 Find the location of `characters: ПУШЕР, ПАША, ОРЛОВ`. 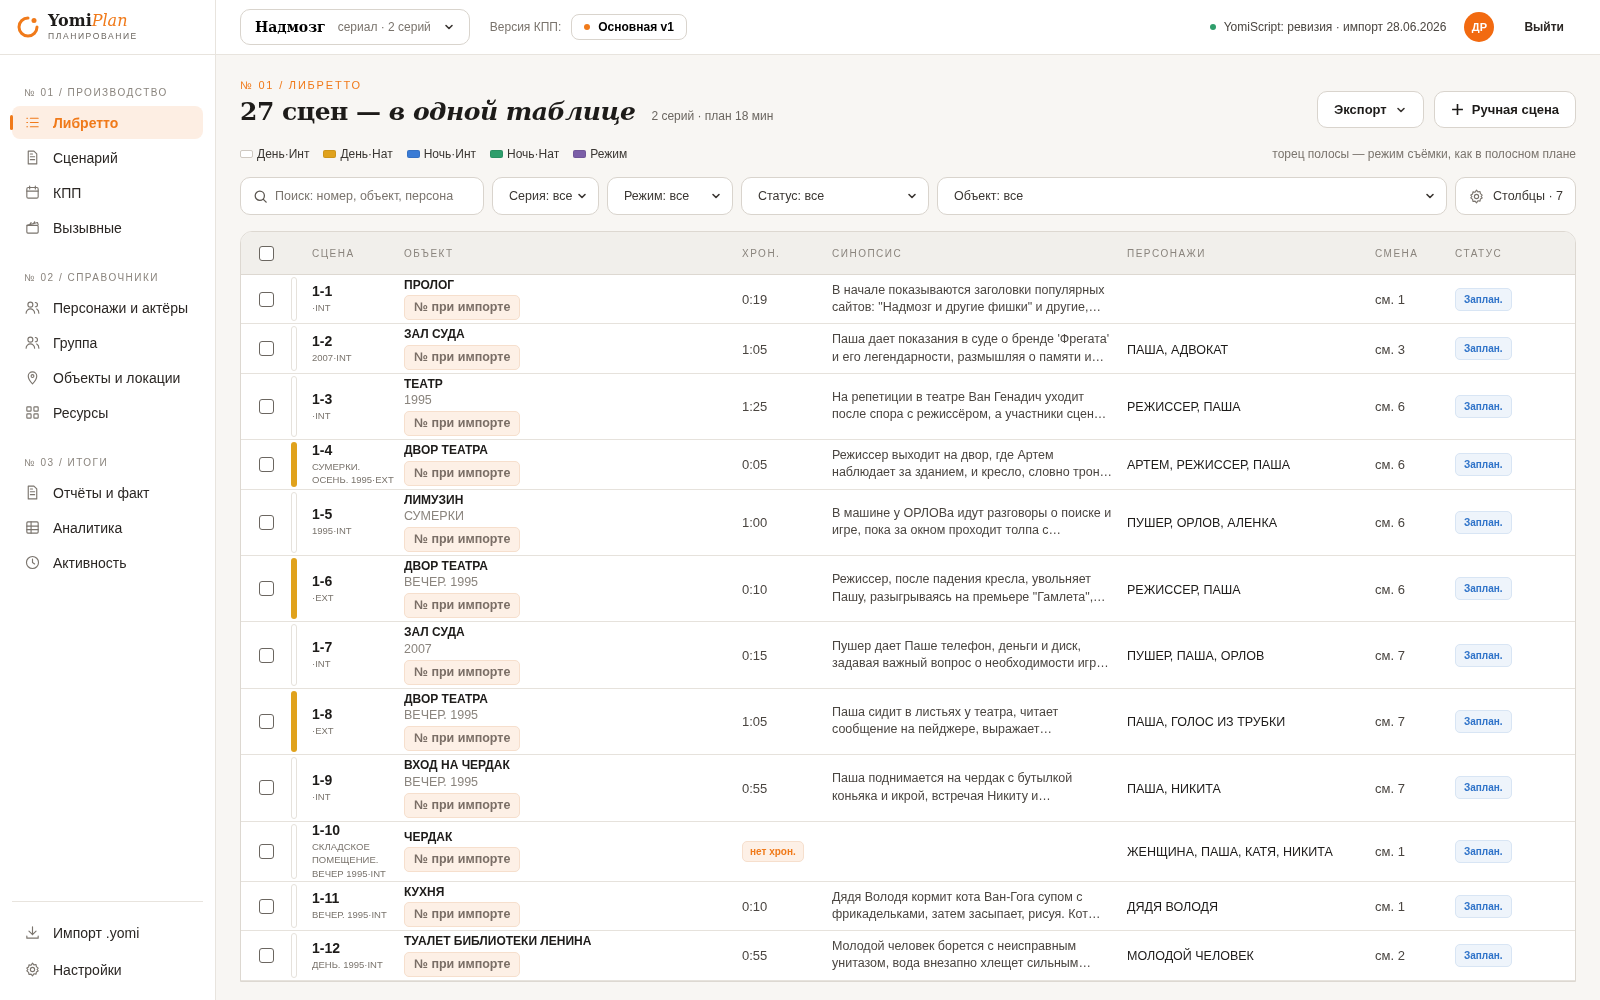

characters: ПУШЕР, ПАША, ОРЛОВ is located at coordinates (1196, 656).